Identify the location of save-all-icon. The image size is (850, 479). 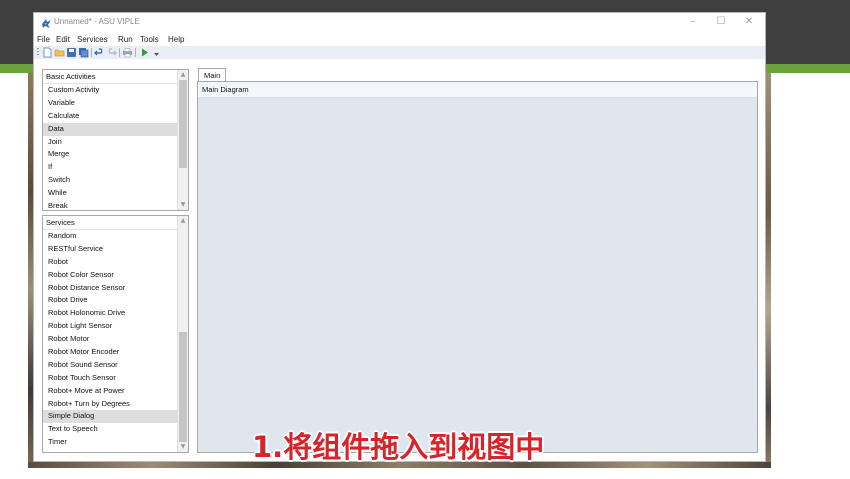
(83, 52).